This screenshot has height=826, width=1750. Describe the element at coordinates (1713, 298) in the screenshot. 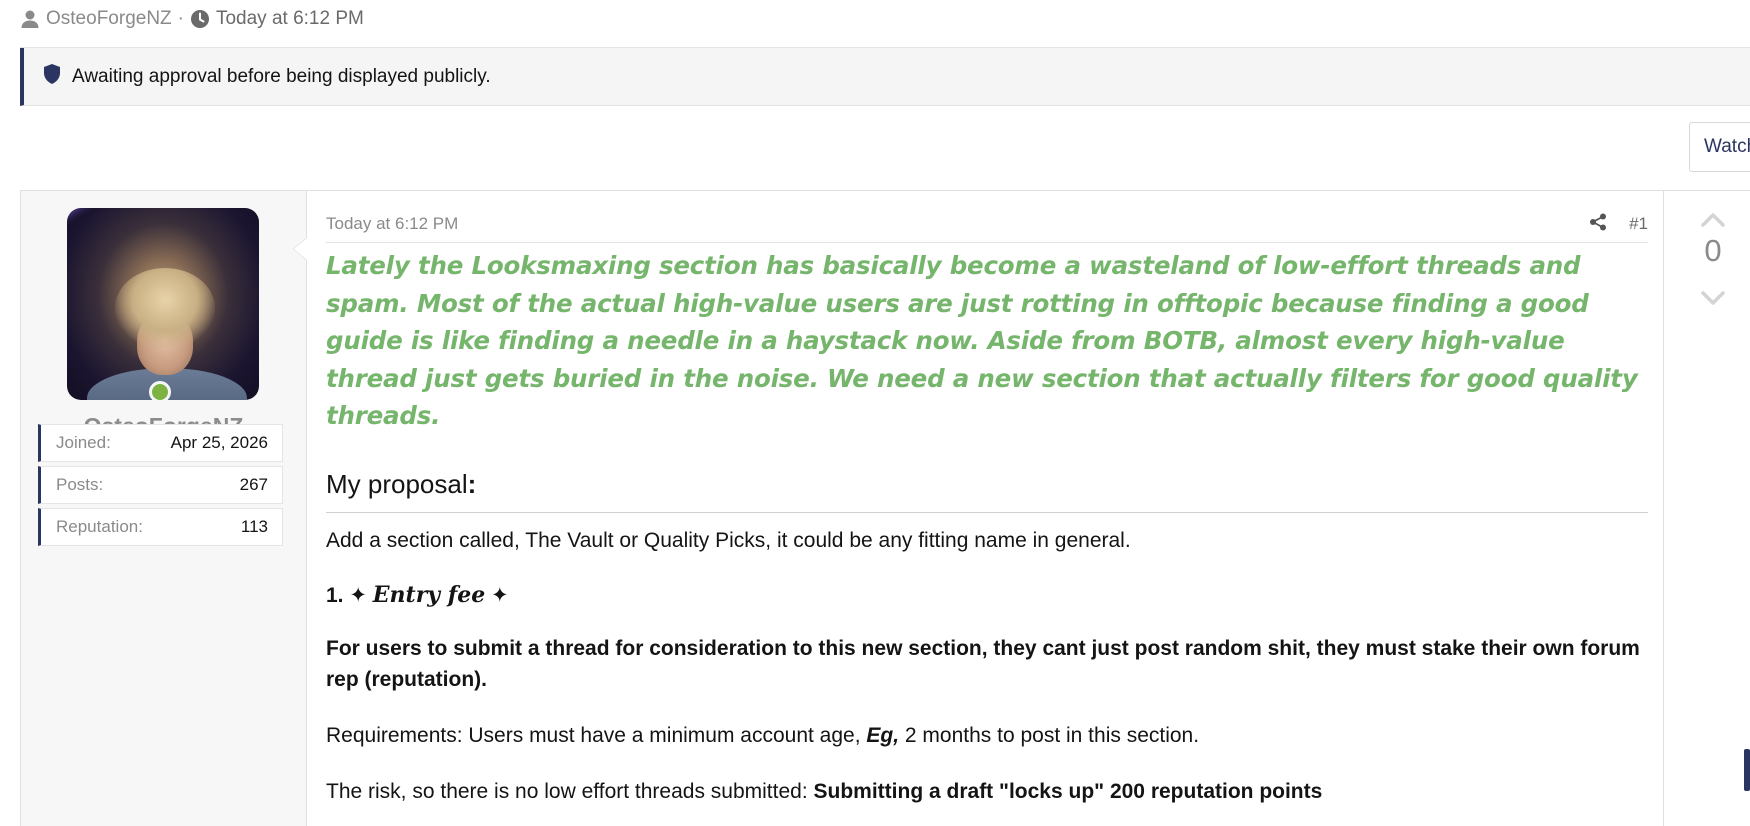

I see `downvote-chevron-icon` at that location.